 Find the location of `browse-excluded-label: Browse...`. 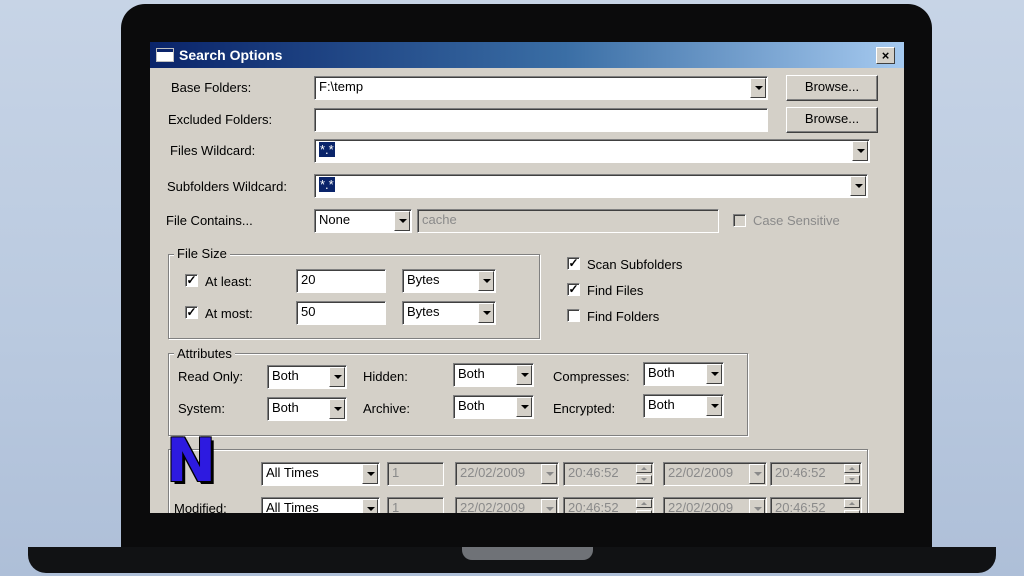

browse-excluded-label: Browse... is located at coordinates (832, 118).